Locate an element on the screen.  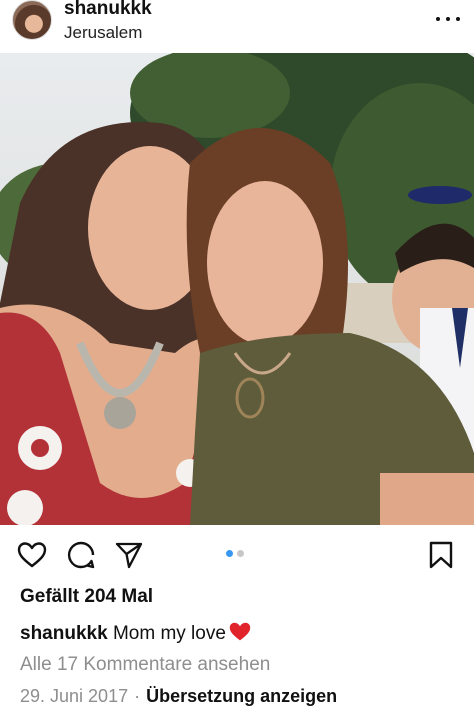
carousel-dot-active is located at coordinates (229, 553).